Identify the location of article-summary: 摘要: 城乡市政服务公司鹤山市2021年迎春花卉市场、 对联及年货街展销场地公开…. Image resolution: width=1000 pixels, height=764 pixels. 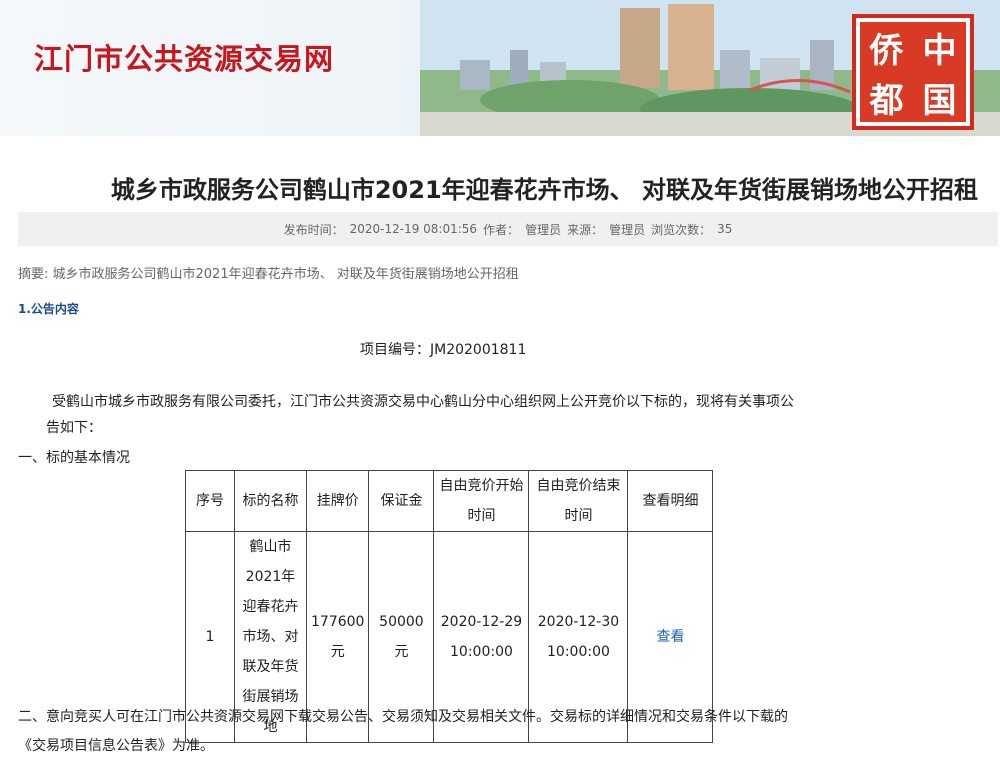
(268, 274).